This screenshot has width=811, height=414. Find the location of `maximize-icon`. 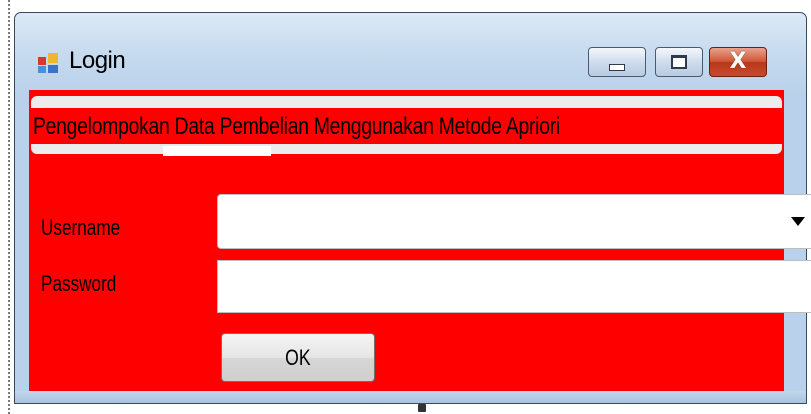

maximize-icon is located at coordinates (679, 62).